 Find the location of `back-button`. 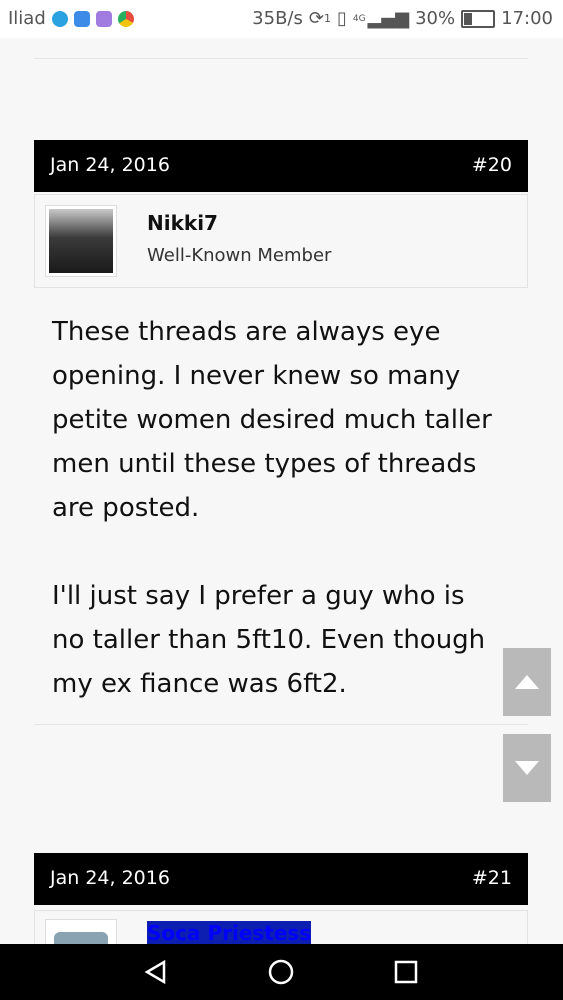

back-button is located at coordinates (156, 972).